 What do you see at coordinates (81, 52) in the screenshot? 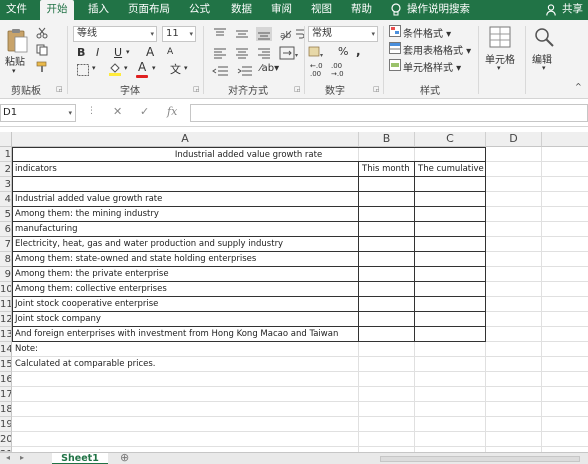
I see `bold-button: B` at bounding box center [81, 52].